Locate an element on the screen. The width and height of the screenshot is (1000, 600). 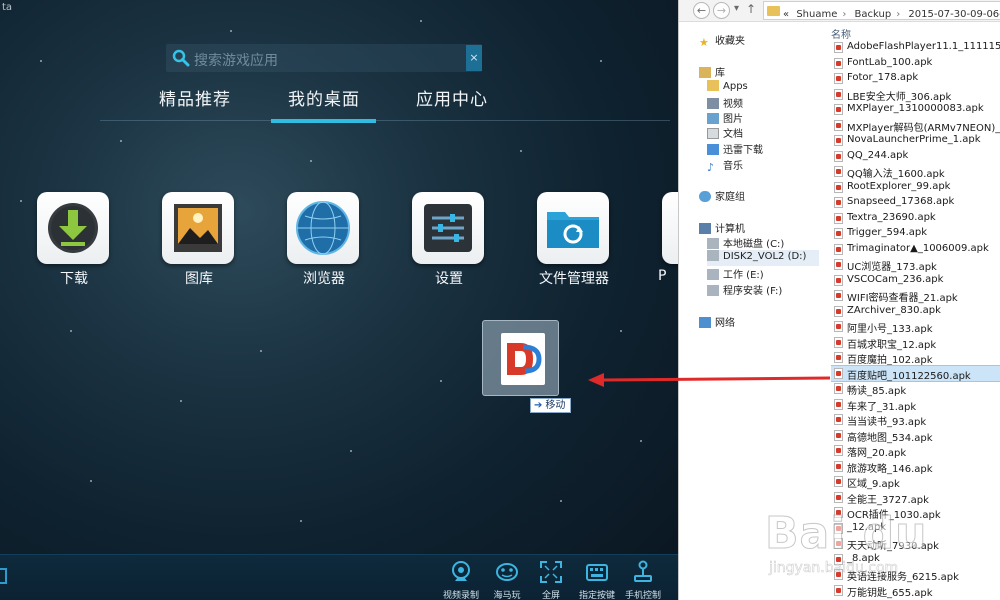
nav-computer: 计算机 is located at coordinates (722, 228).